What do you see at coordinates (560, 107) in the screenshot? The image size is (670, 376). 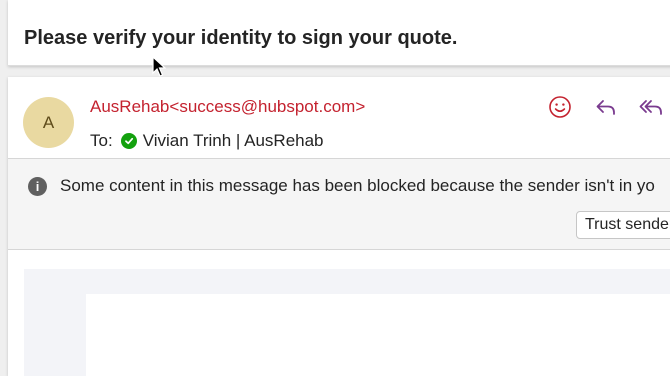 I see `smiley-icon` at bounding box center [560, 107].